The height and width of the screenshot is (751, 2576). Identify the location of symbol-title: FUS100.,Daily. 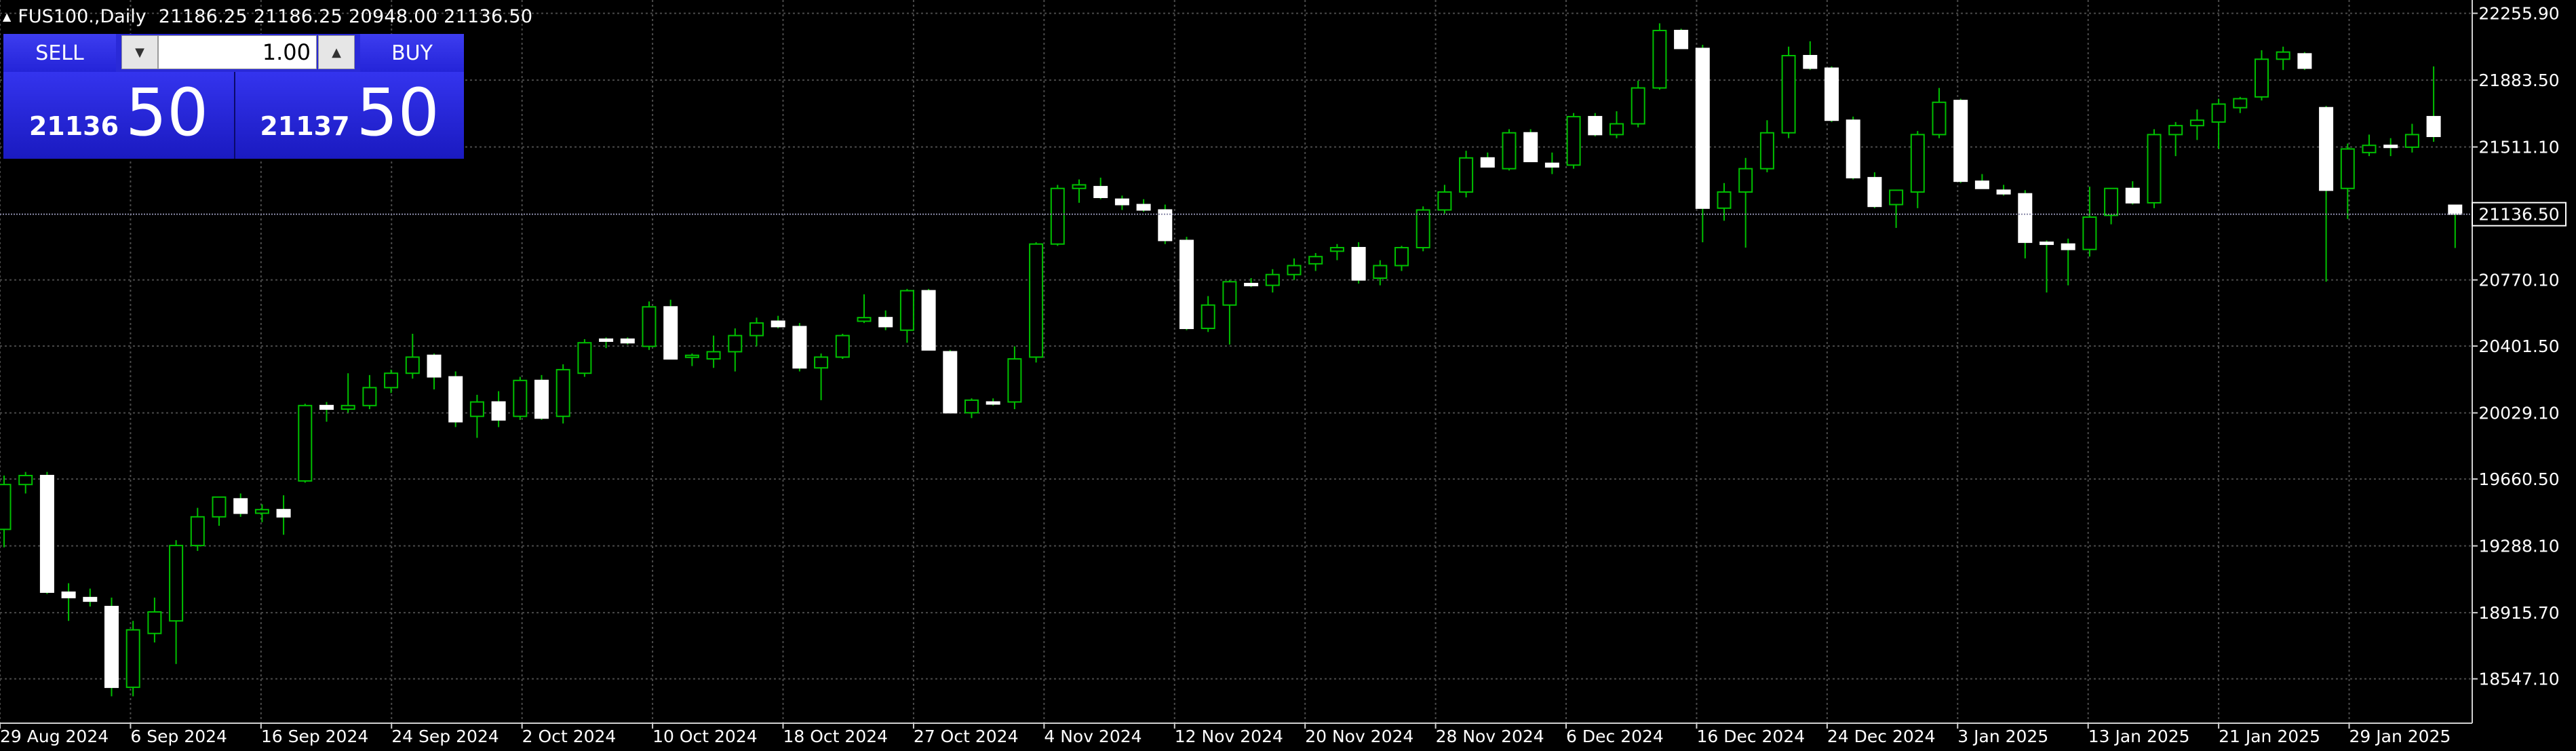
(82, 16).